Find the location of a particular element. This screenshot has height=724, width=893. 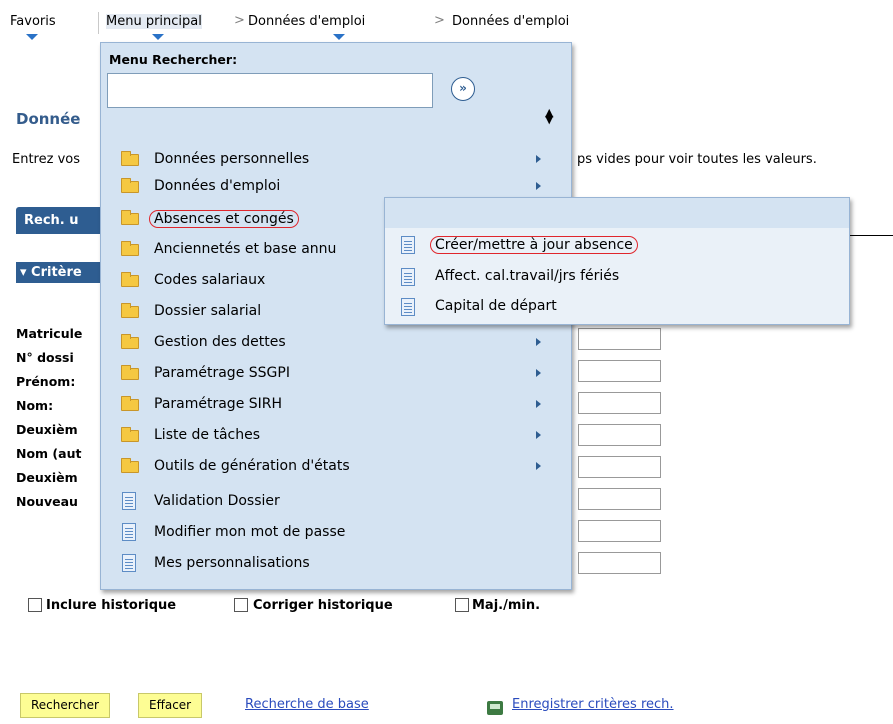

nav-divider is located at coordinates (98, 23).